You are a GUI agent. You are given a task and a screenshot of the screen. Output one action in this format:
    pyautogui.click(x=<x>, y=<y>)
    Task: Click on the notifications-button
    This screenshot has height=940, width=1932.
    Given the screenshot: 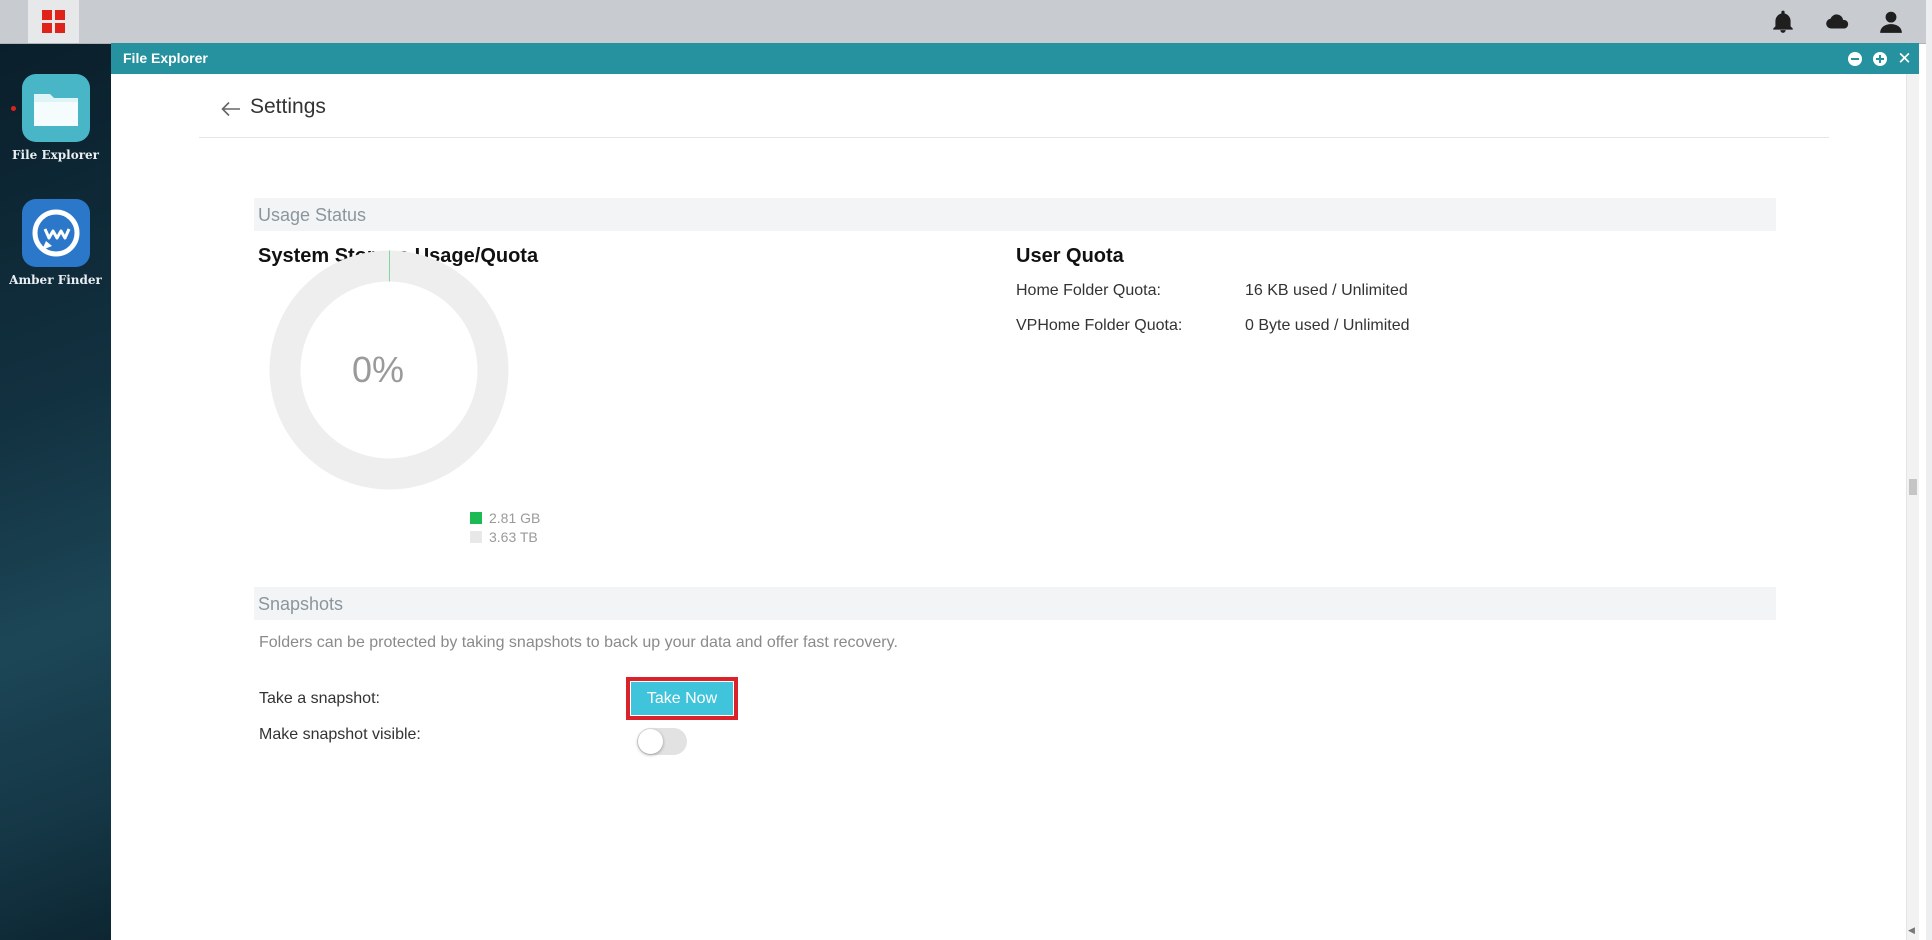 What is the action you would take?
    pyautogui.click(x=1783, y=21)
    